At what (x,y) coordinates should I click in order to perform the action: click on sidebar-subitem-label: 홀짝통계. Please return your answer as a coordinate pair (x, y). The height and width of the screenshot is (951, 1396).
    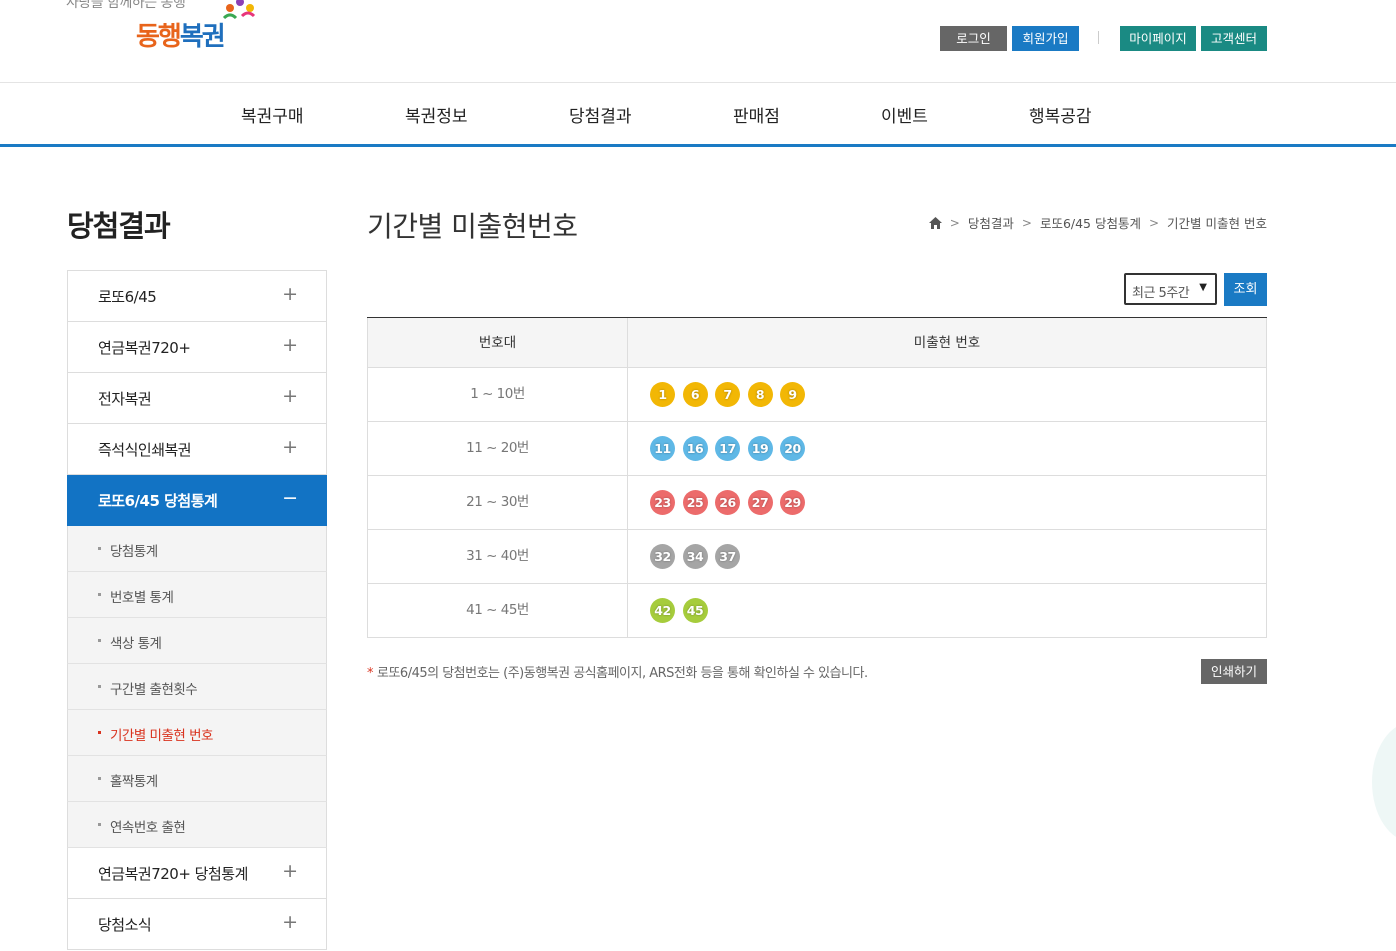
    Looking at the image, I should click on (134, 782).